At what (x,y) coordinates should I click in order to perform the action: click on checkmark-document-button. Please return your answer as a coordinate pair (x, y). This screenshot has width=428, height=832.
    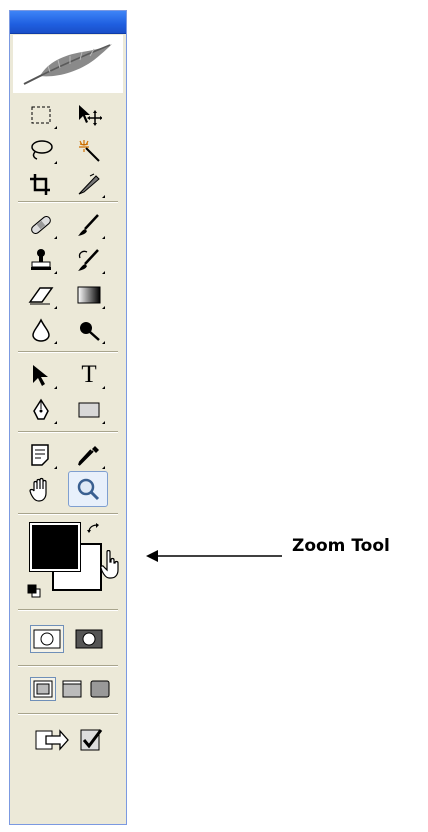
    Looking at the image, I should click on (91, 740).